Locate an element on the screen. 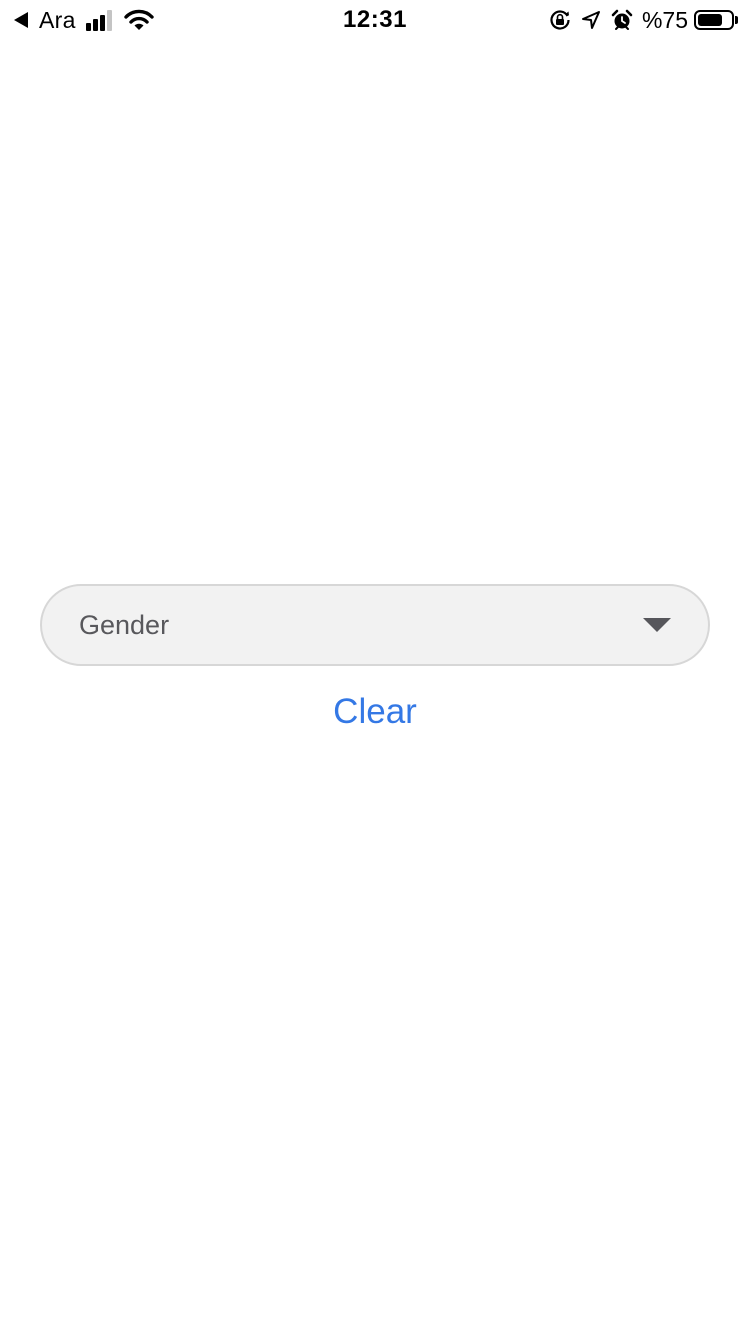 This screenshot has width=750, height=1334. battery-icon is located at coordinates (714, 20).